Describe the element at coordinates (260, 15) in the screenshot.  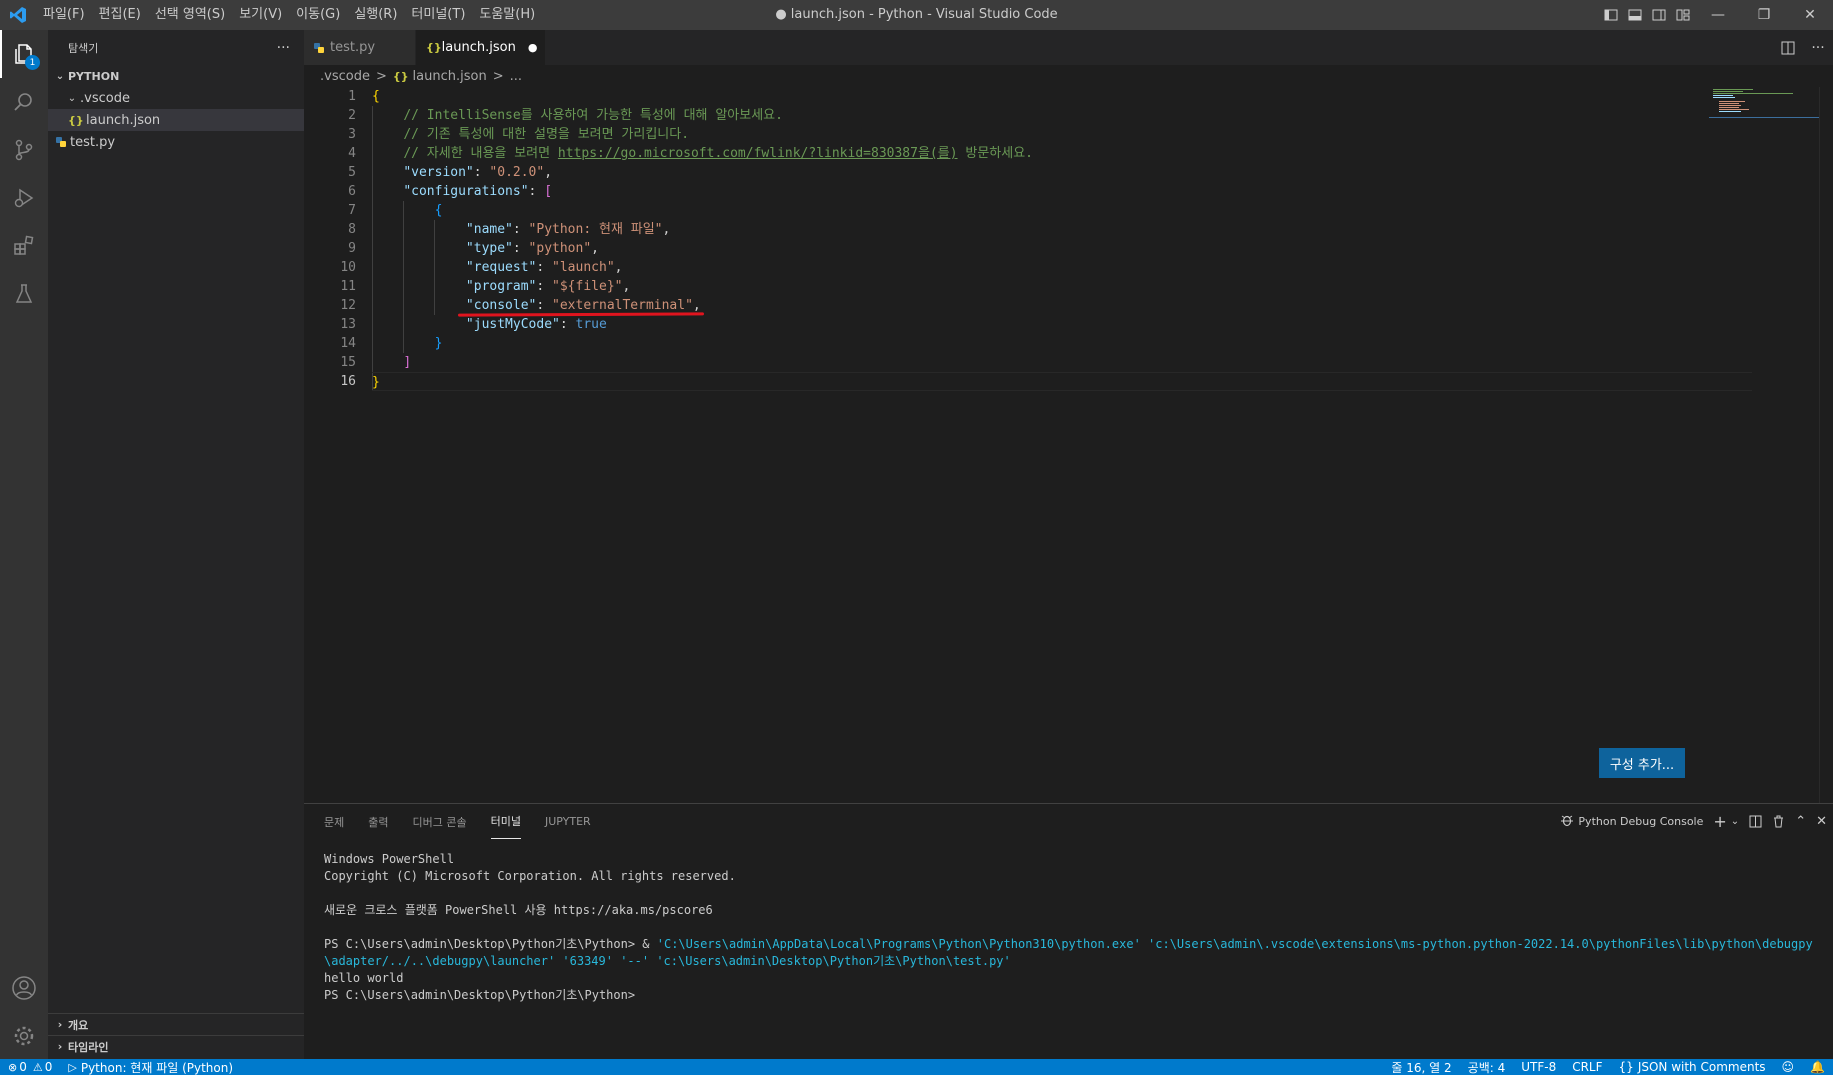
I see `menu-view: 보기(V)` at that location.